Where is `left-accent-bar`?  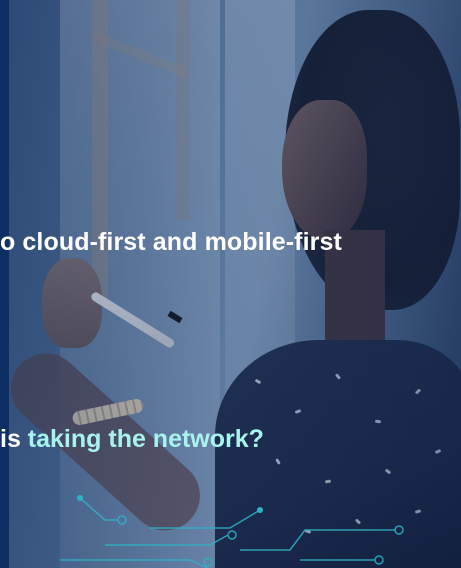
left-accent-bar is located at coordinates (4, 284).